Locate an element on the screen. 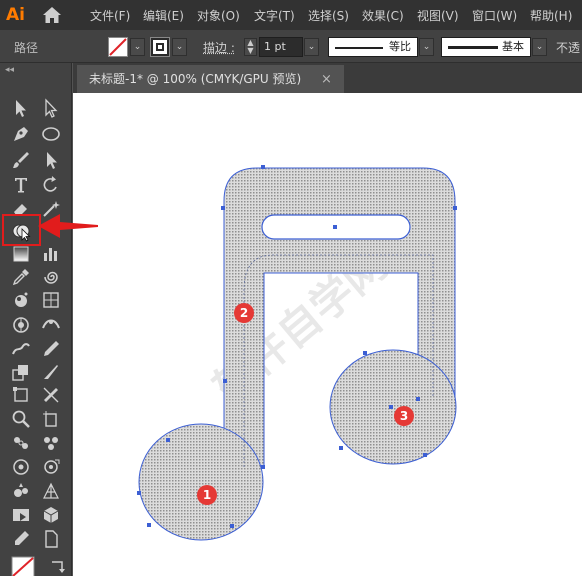 The image size is (582, 576). menu-file: 文件(F) is located at coordinates (110, 15).